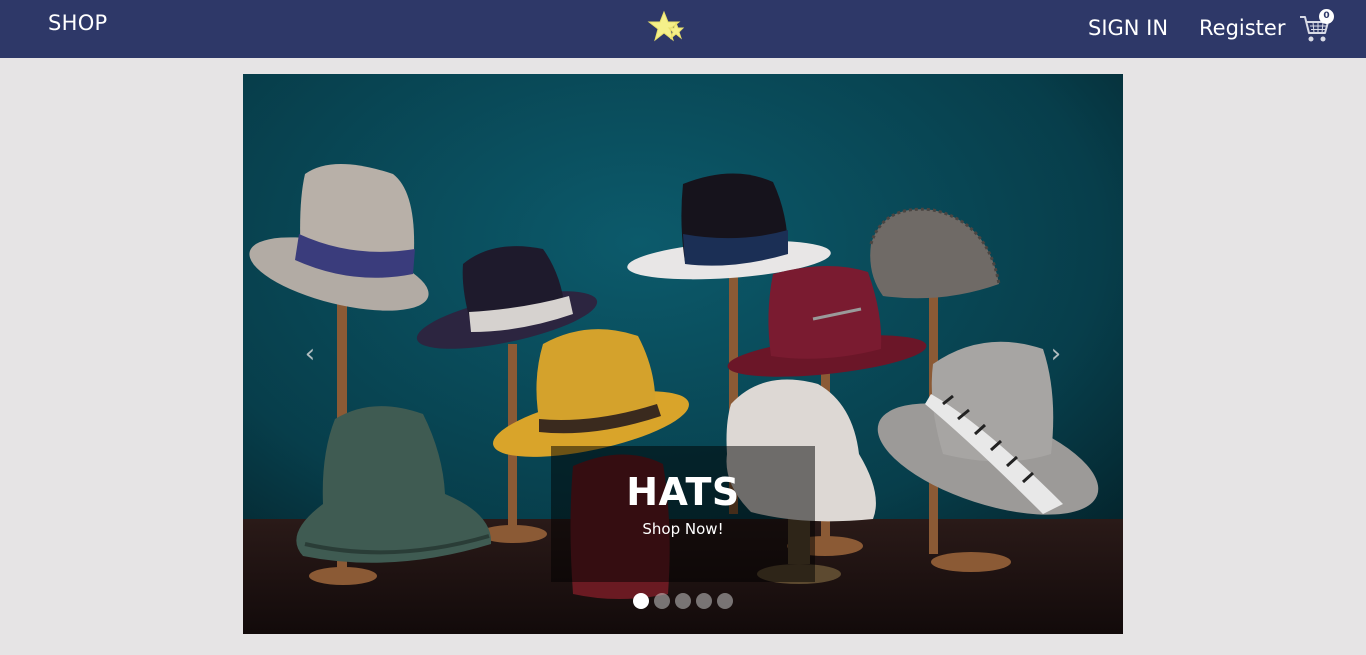  What do you see at coordinates (1056, 354) in the screenshot?
I see `chevron-right-icon: ›` at bounding box center [1056, 354].